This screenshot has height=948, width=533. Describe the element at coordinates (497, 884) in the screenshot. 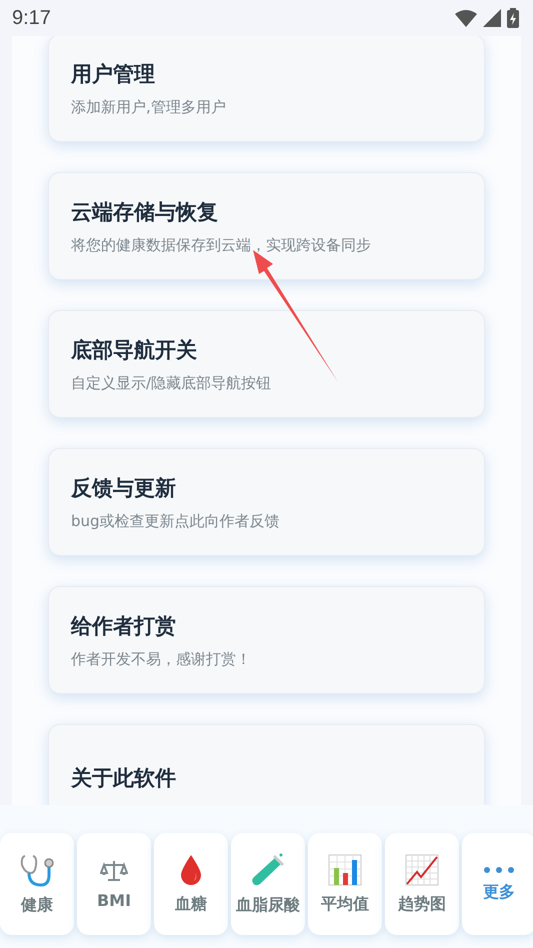

I see `nav-item: 更多` at that location.